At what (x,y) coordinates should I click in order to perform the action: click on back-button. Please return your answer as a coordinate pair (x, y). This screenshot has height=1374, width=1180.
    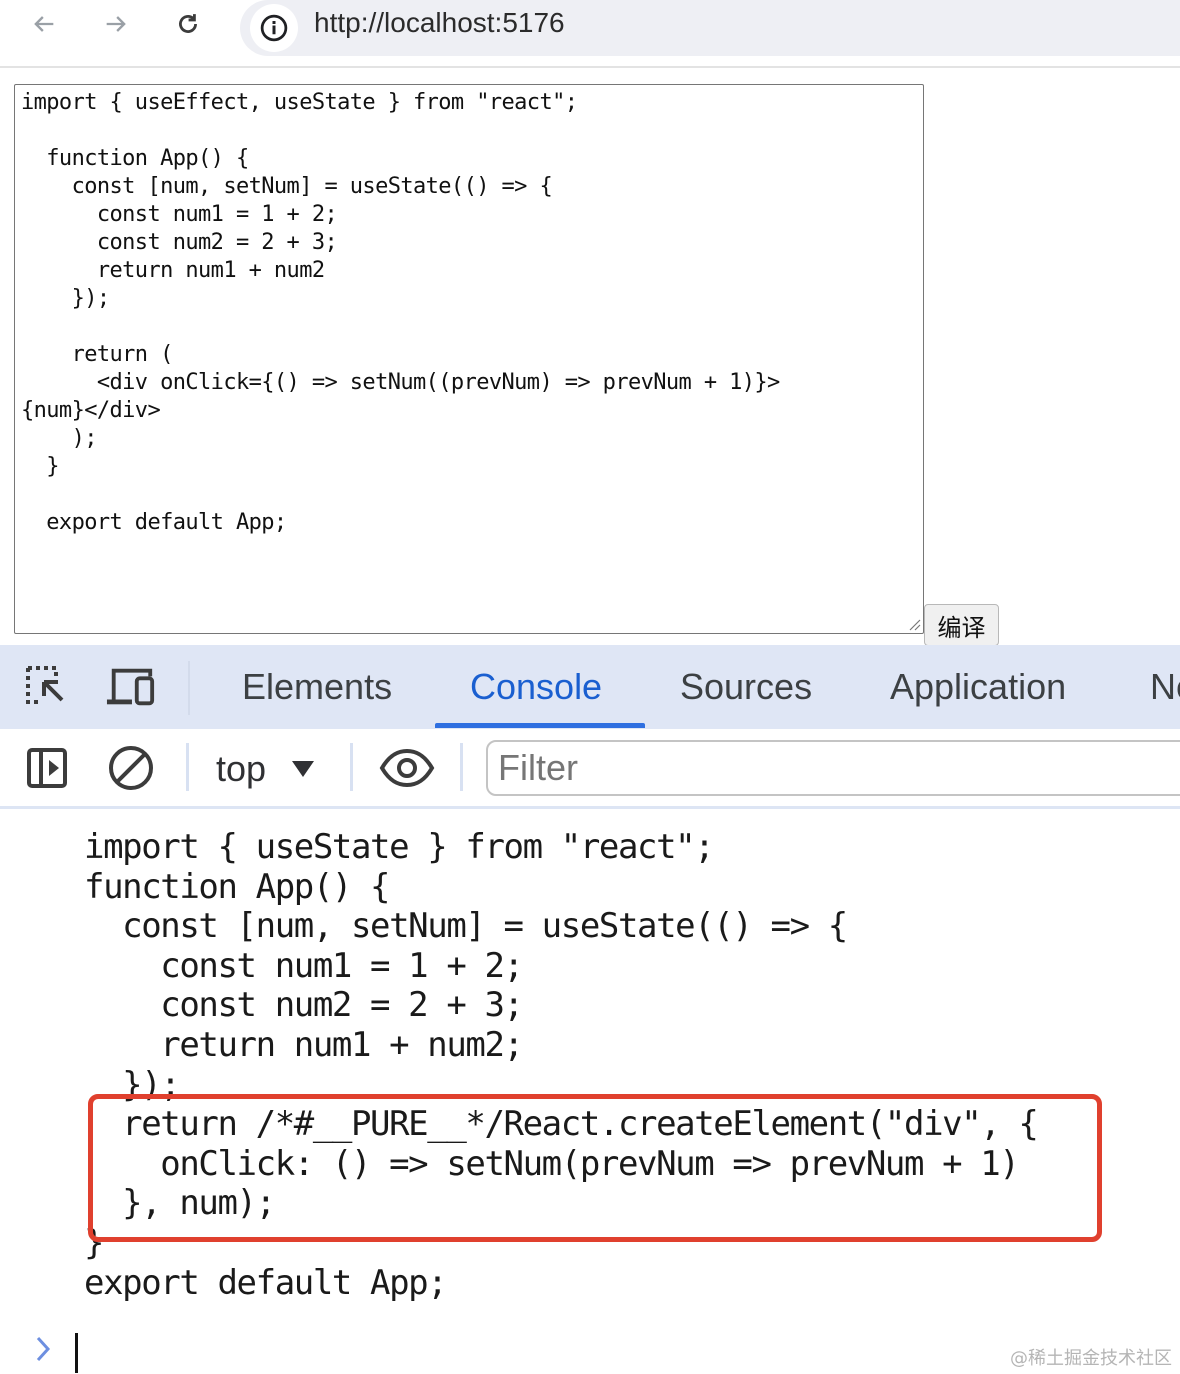
    Looking at the image, I should click on (44, 24).